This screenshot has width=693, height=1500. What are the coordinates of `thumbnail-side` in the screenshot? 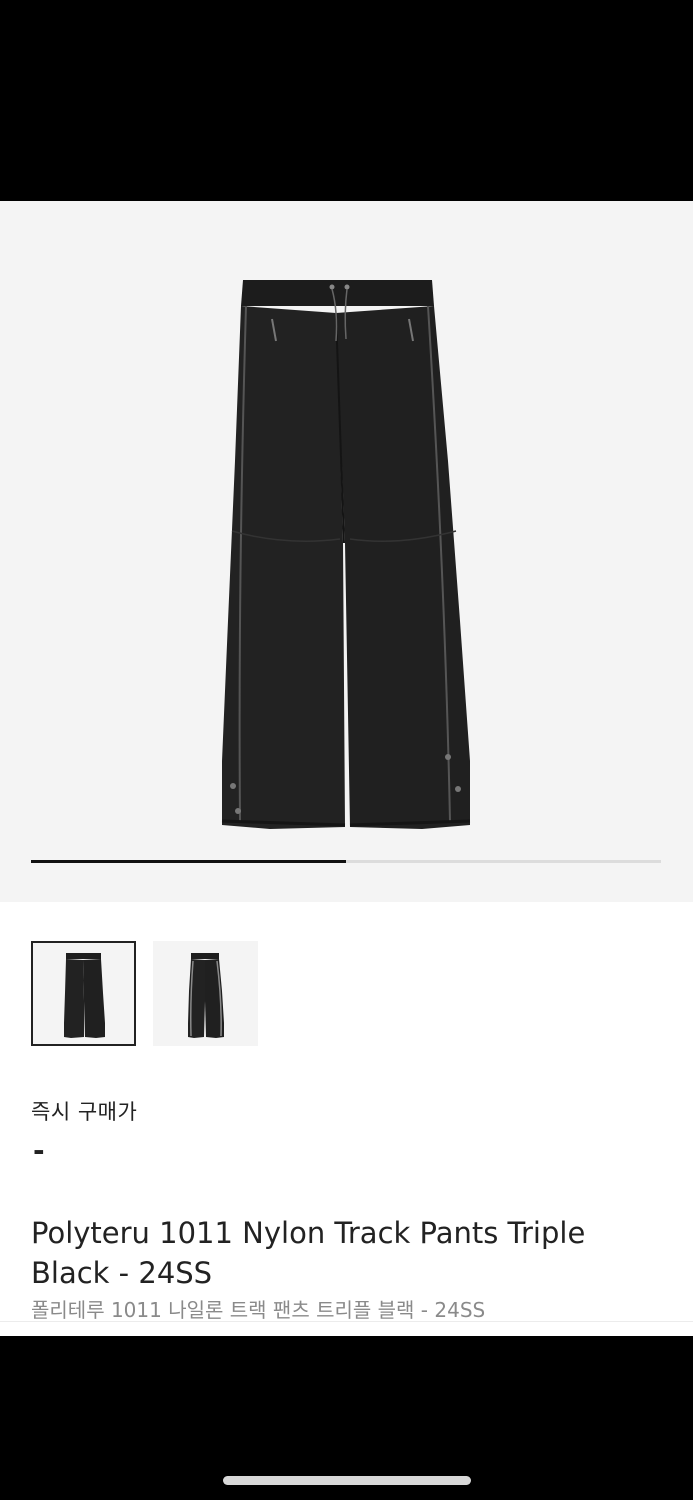 It's located at (205, 993).